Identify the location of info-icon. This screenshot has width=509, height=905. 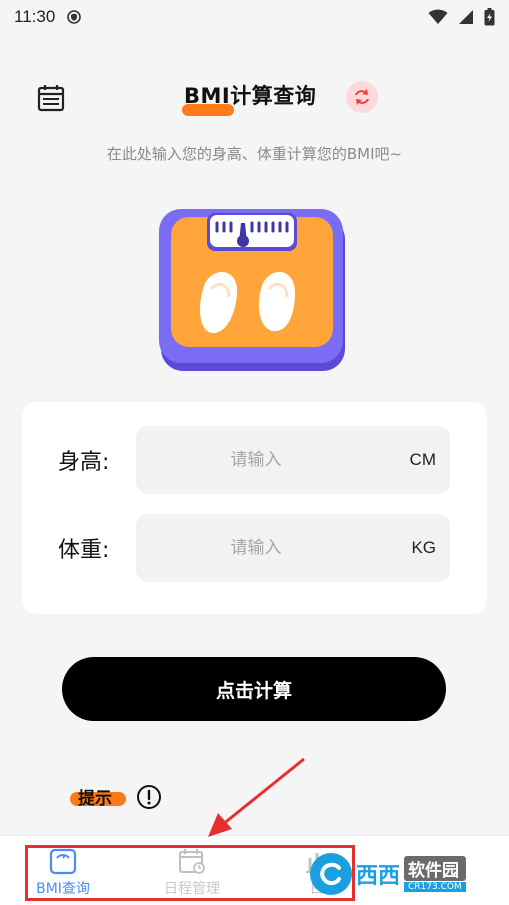
(149, 797).